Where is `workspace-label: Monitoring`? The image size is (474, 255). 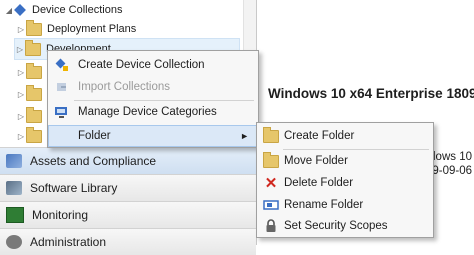 workspace-label: Monitoring is located at coordinates (60, 215).